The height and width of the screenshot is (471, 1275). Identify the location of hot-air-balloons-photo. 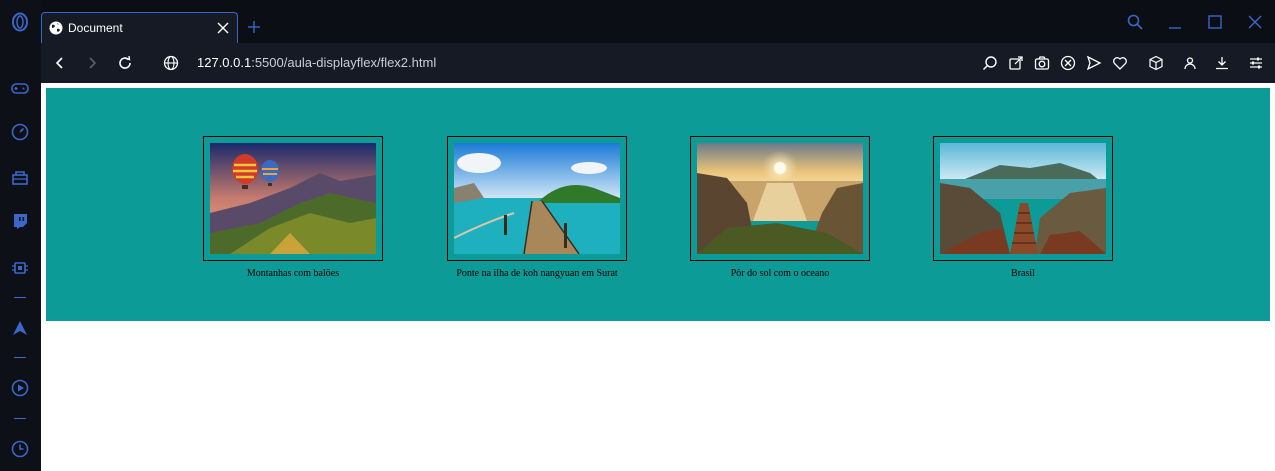
(293, 198).